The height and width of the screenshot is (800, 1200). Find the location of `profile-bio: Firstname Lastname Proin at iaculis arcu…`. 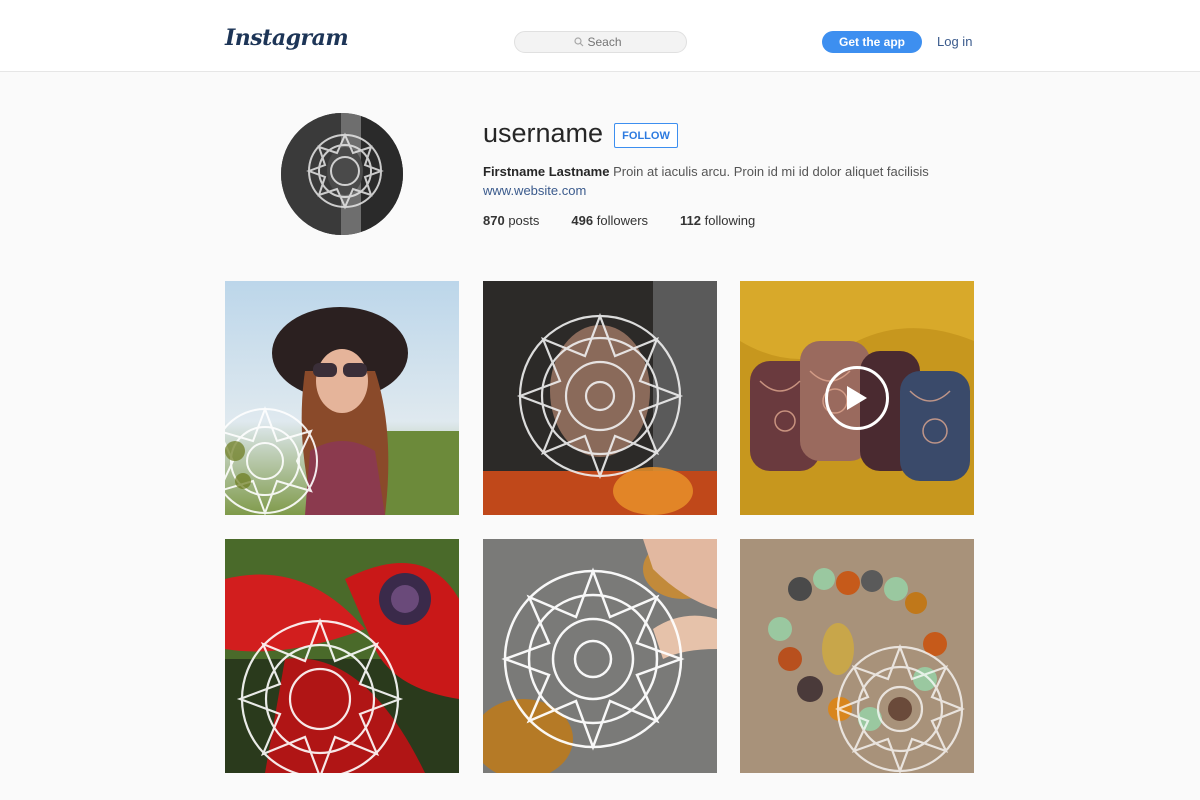

profile-bio: Firstname Lastname Proin at iaculis arcu… is located at coordinates (706, 171).